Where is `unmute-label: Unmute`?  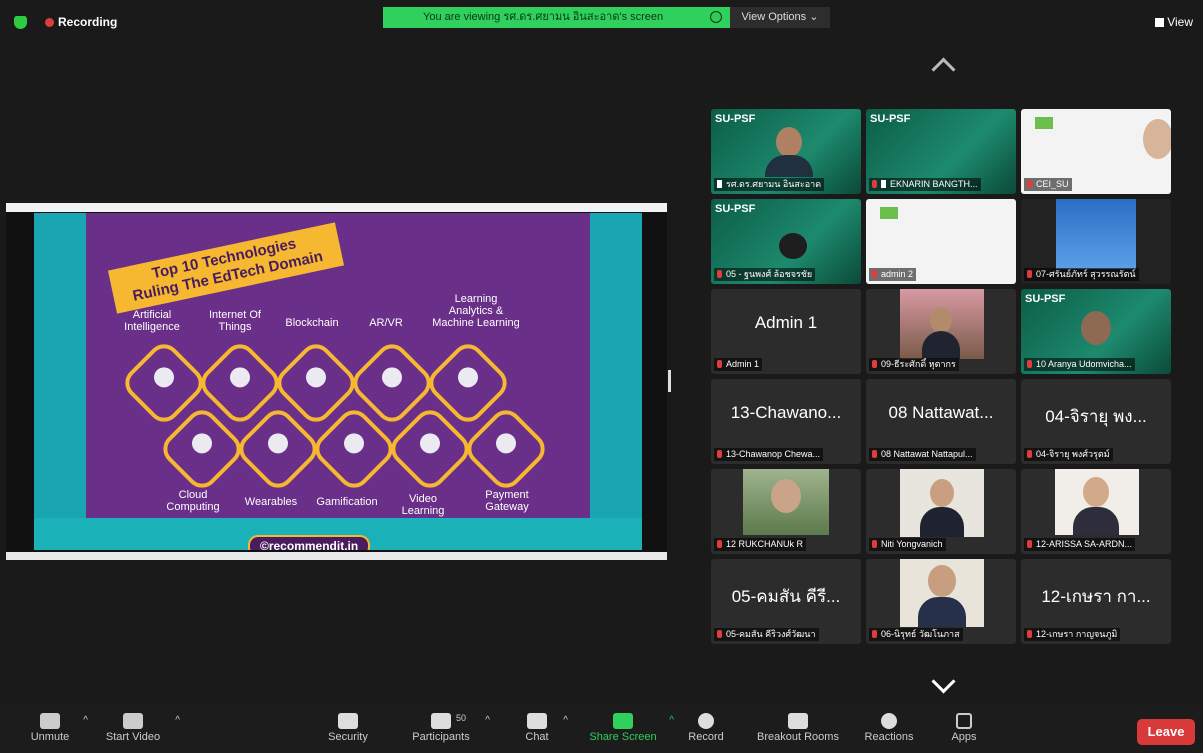
unmute-label: Unmute is located at coordinates (50, 737).